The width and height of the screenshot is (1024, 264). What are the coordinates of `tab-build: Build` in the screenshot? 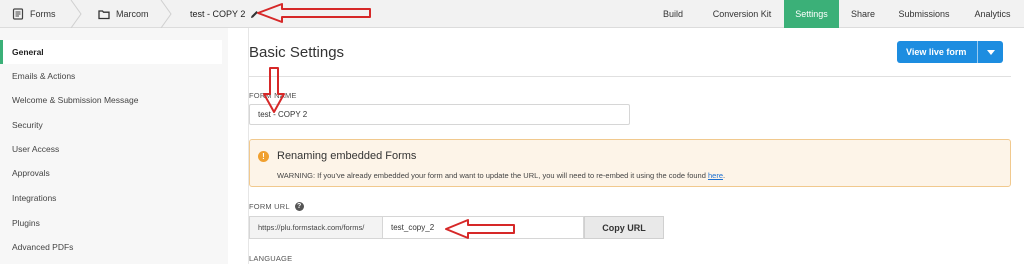 It's located at (673, 14).